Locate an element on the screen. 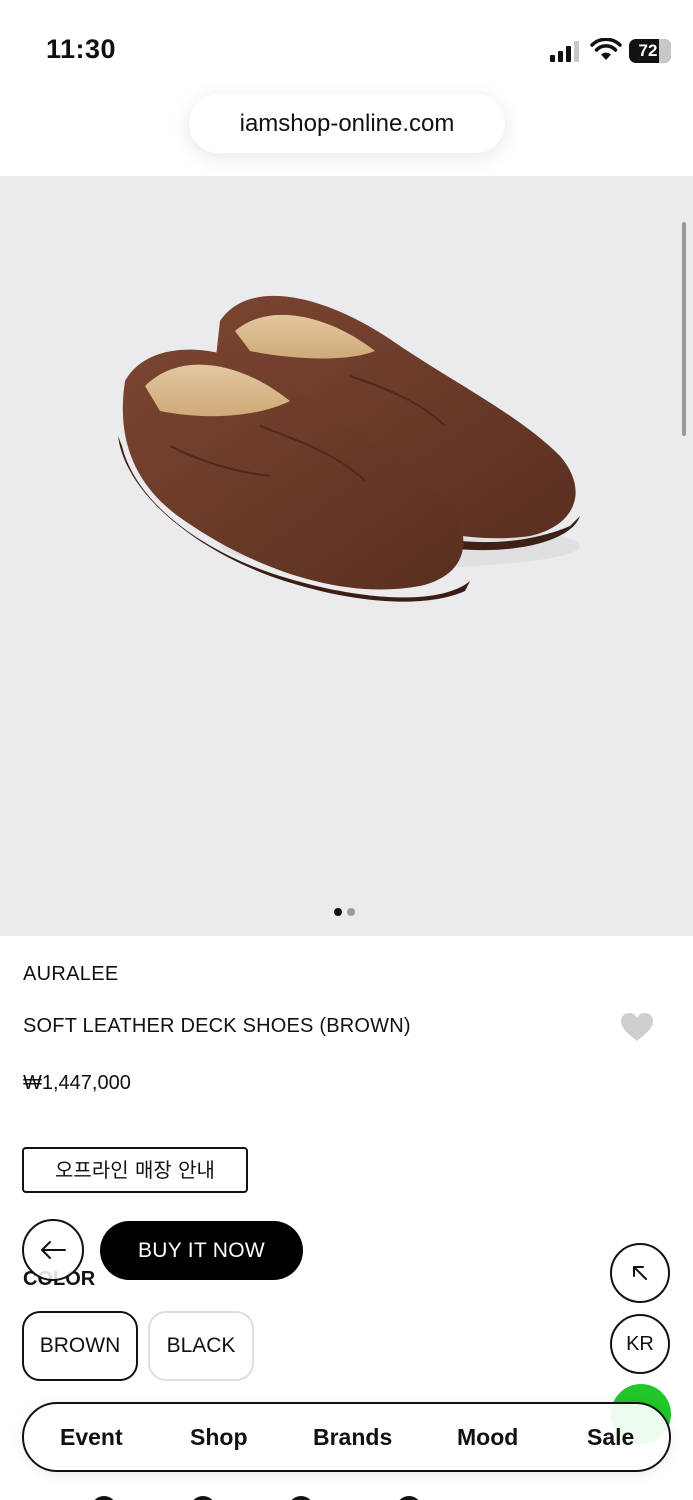 The height and width of the screenshot is (1500, 693). wifi-icon is located at coordinates (606, 49).